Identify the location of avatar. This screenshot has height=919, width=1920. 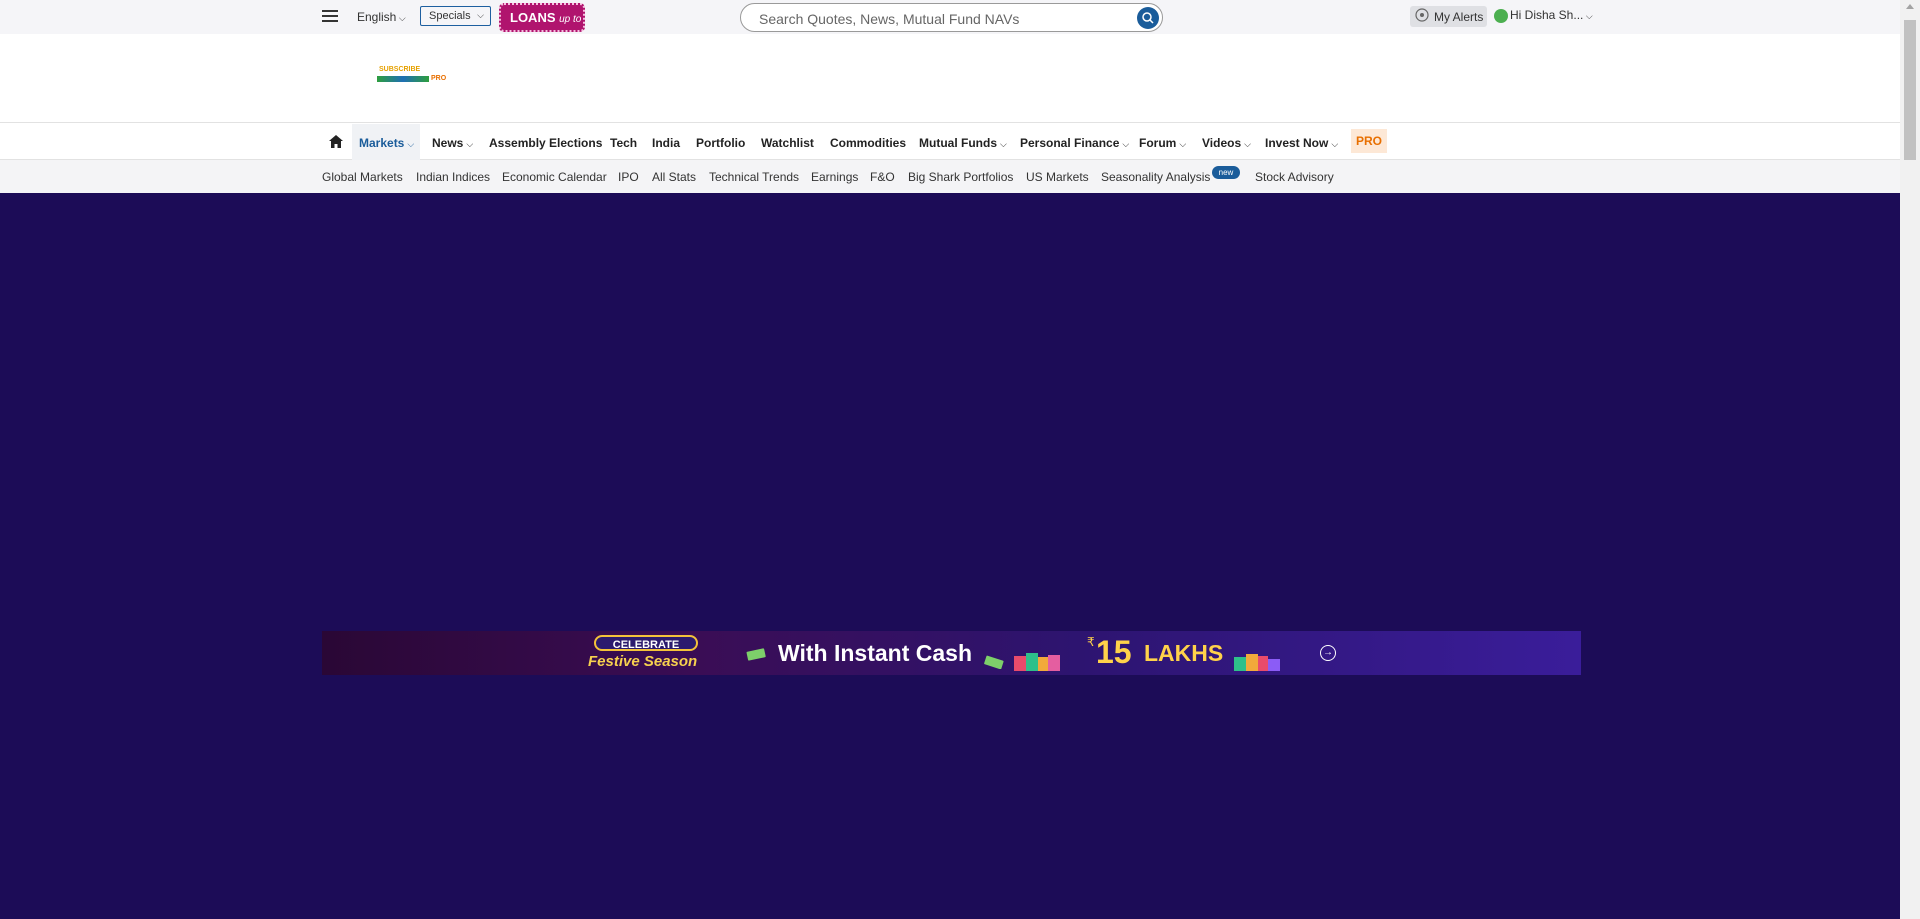
(1501, 15).